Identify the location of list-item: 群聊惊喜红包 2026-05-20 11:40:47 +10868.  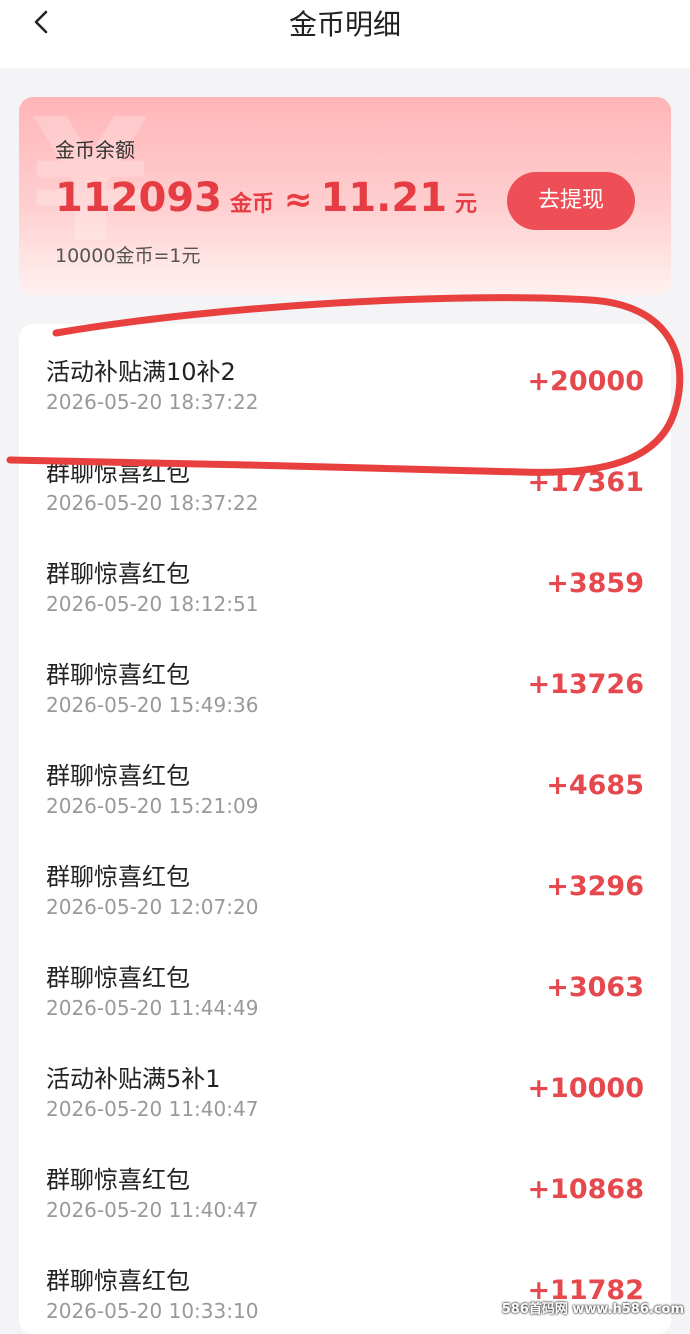
(345, 1182).